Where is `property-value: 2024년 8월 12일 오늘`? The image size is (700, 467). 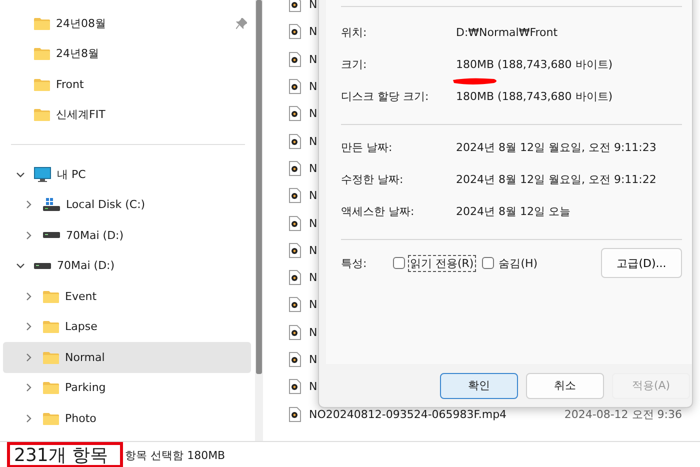
property-value: 2024년 8월 12일 오늘 is located at coordinates (514, 211).